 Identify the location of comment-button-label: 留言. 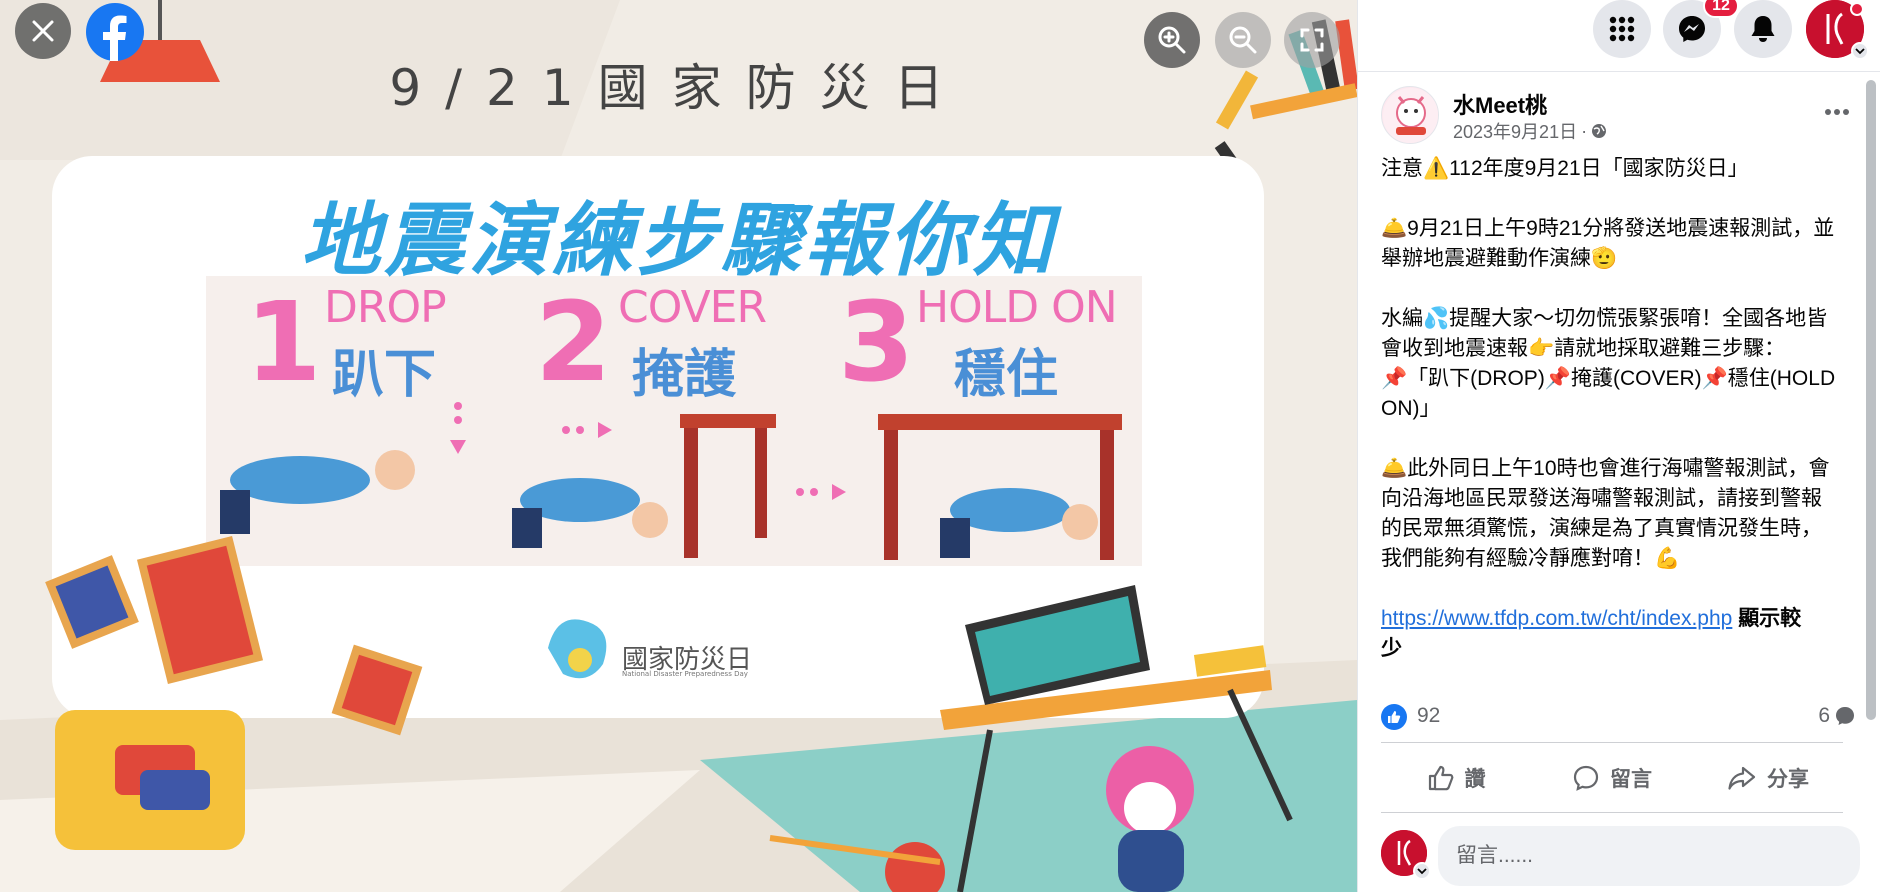
(1631, 779).